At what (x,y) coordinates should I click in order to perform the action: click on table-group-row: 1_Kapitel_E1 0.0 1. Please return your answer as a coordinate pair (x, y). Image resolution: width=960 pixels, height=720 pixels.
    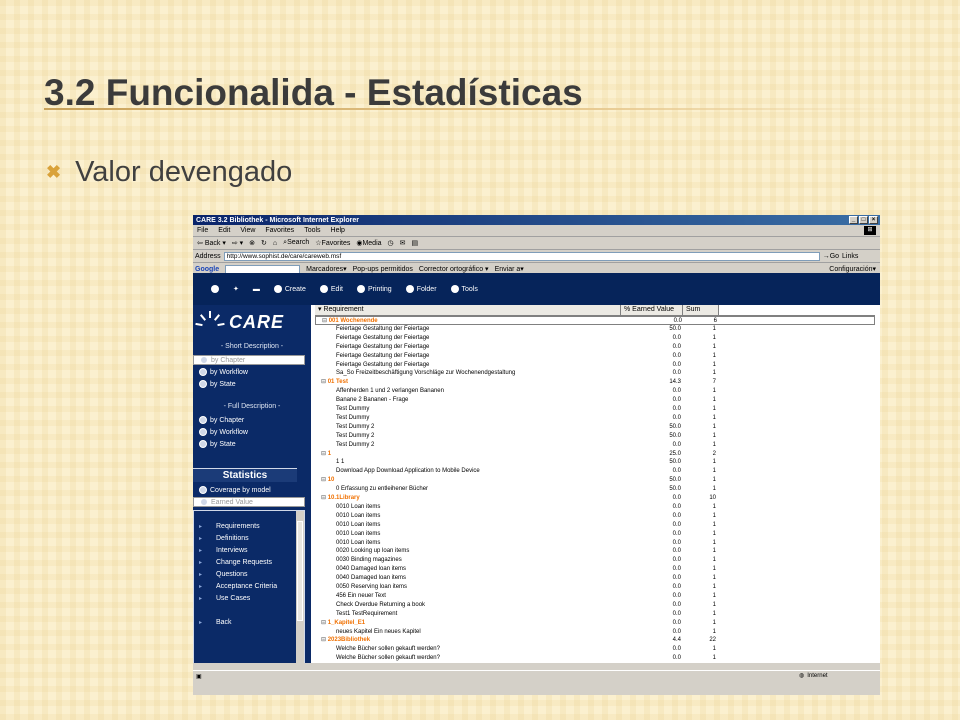
    Looking at the image, I should click on (595, 623).